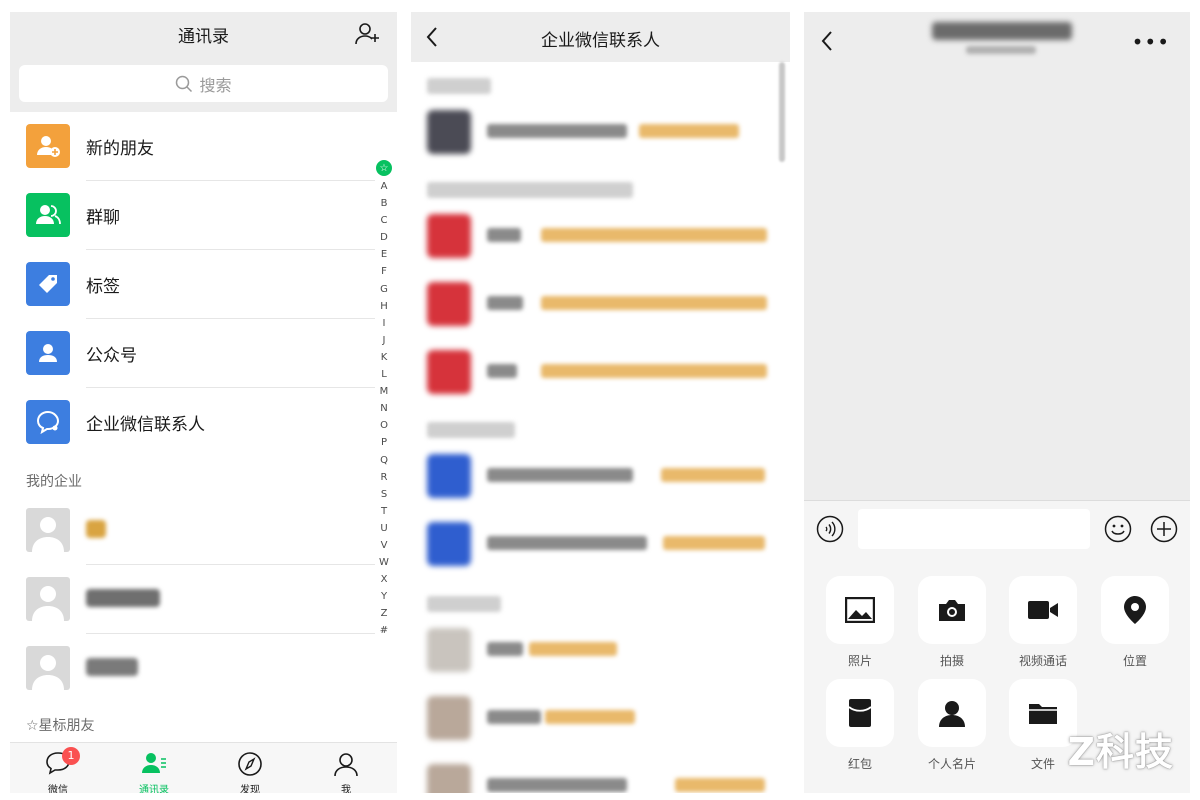  Describe the element at coordinates (1118, 529) in the screenshot. I see `emoji-icon` at that location.